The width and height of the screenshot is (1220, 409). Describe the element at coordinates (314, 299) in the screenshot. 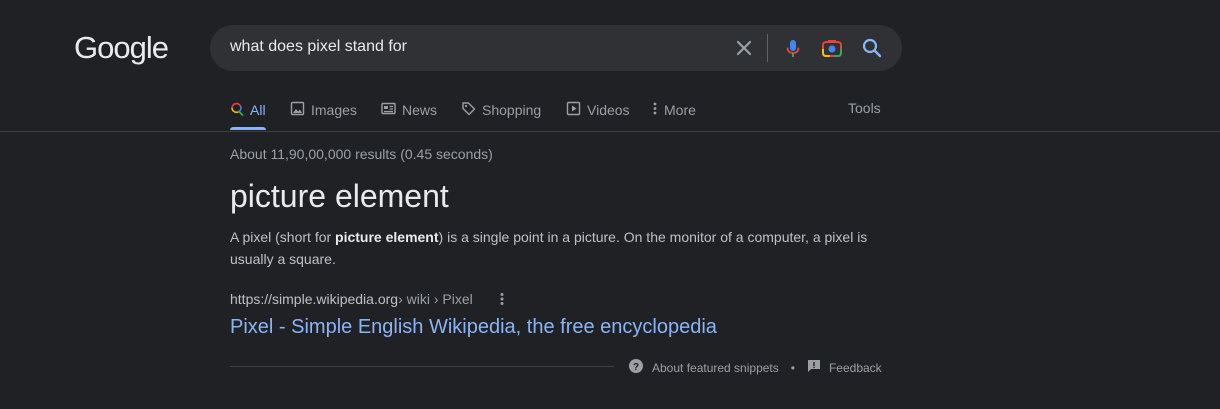

I see `result-url-domain: https://simple.wikipedia.org` at that location.